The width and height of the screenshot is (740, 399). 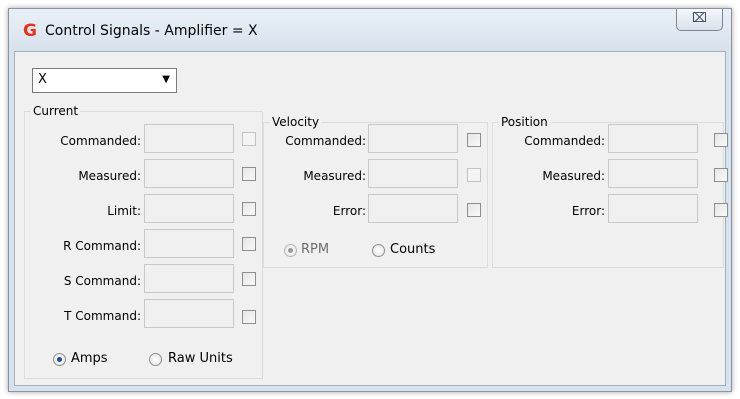 I want to click on raw-units-radio-label: Raw Units, so click(x=200, y=359).